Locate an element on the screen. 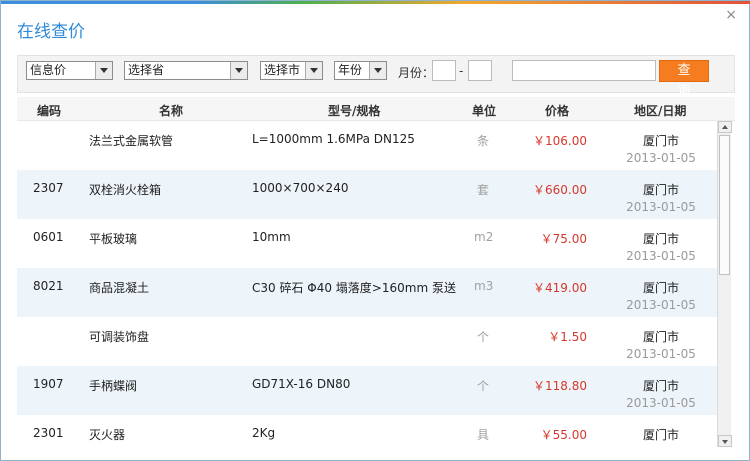 The image size is (750, 461). province-value: 选择省 is located at coordinates (146, 70).